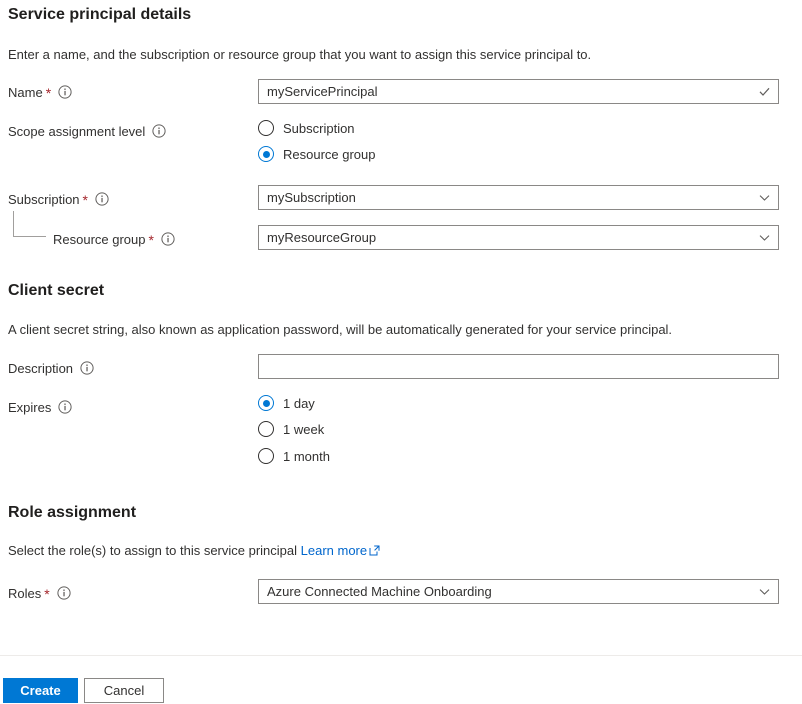 The height and width of the screenshot is (704, 802). I want to click on expires-label-text: Expires, so click(30, 407).